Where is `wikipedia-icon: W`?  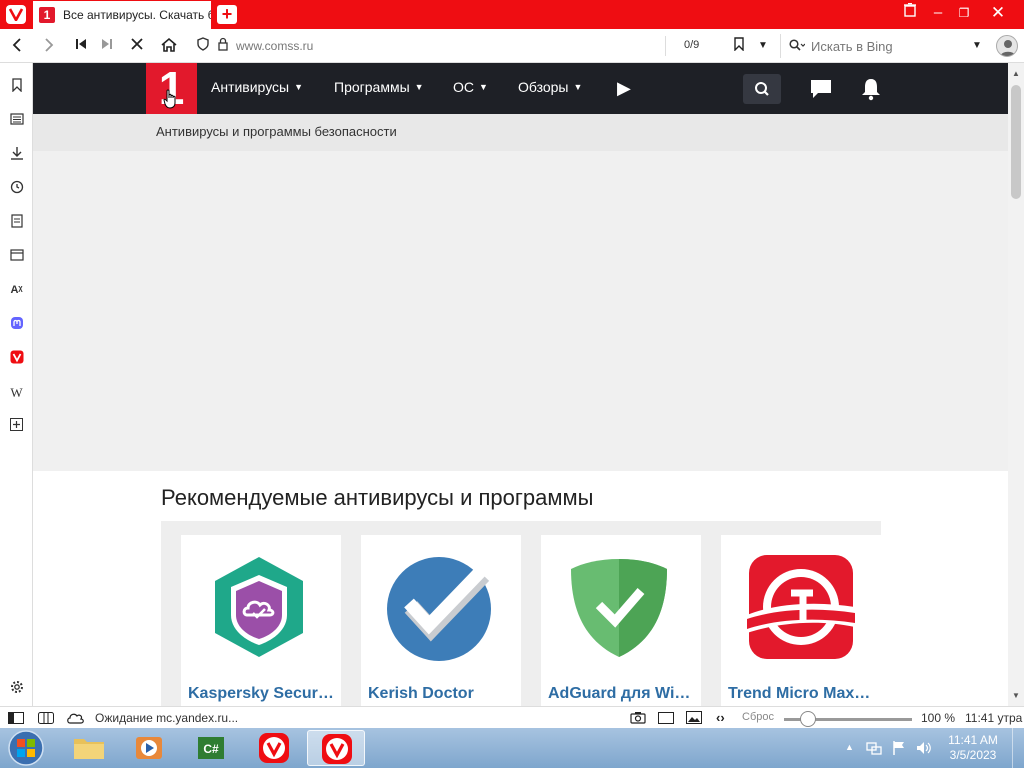 wikipedia-icon: W is located at coordinates (16, 392).